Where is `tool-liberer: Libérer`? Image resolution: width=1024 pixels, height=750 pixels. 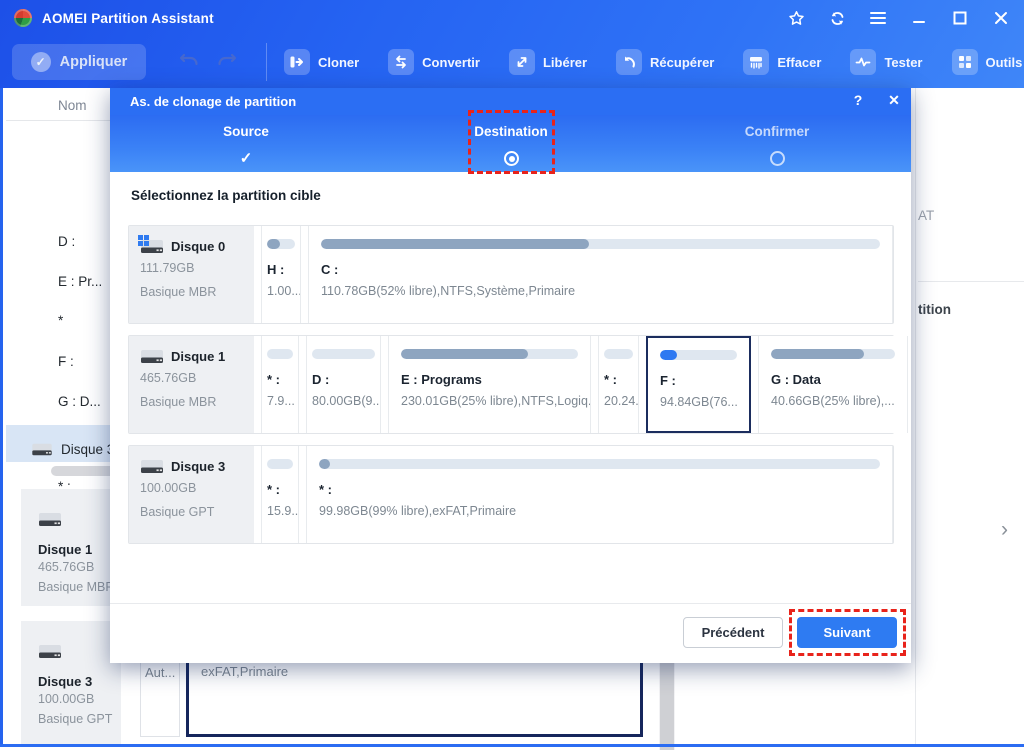
tool-liberer: Libérer is located at coordinates (547, 62).